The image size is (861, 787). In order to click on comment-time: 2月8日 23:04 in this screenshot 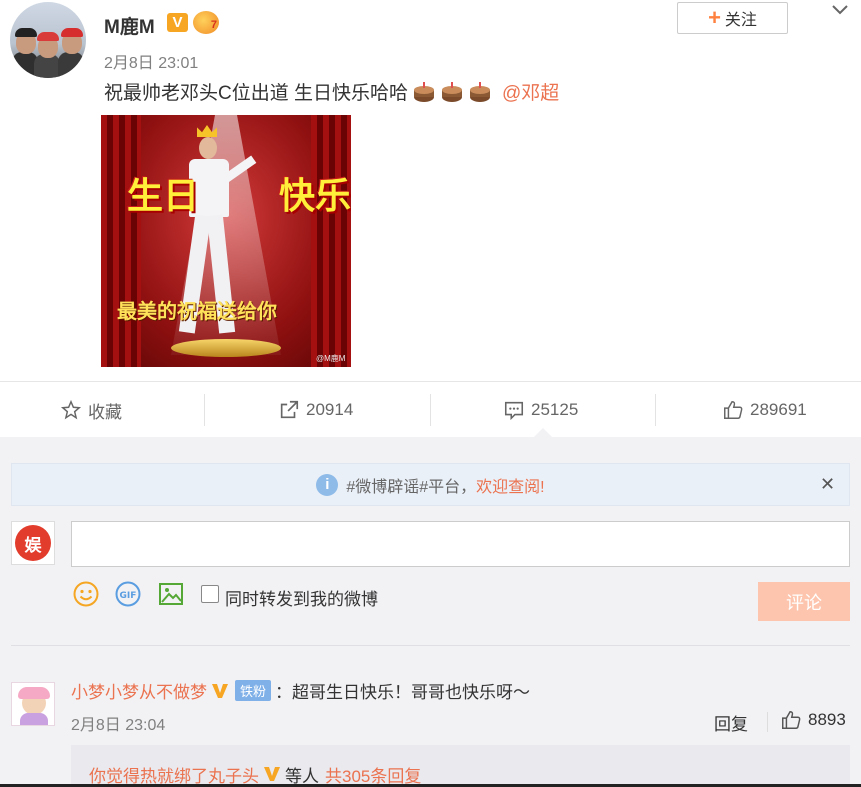, I will do `click(118, 725)`.